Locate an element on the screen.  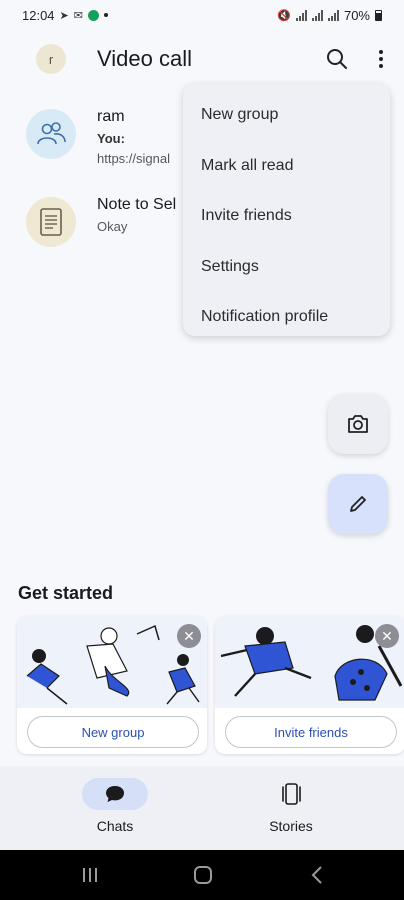
group-avatar-icon is located at coordinates (51, 134).